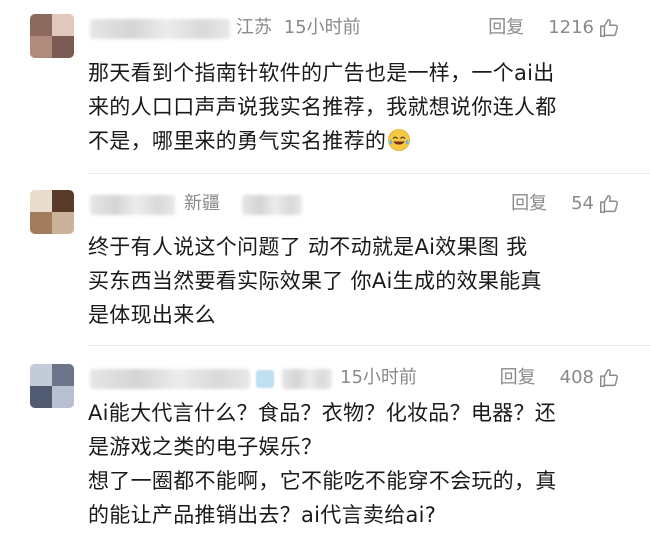 Image resolution: width=650 pixels, height=548 pixels. Describe the element at coordinates (315, 281) in the screenshot. I see `comment-line: 买东西当然要看实际效果了 你Ai生成的效果能真` at that location.